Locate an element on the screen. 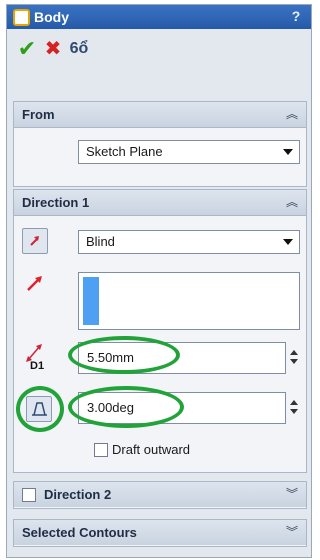 Image resolution: width=320 pixels, height=560 pixels. body-feature-icon is located at coordinates (21, 17).